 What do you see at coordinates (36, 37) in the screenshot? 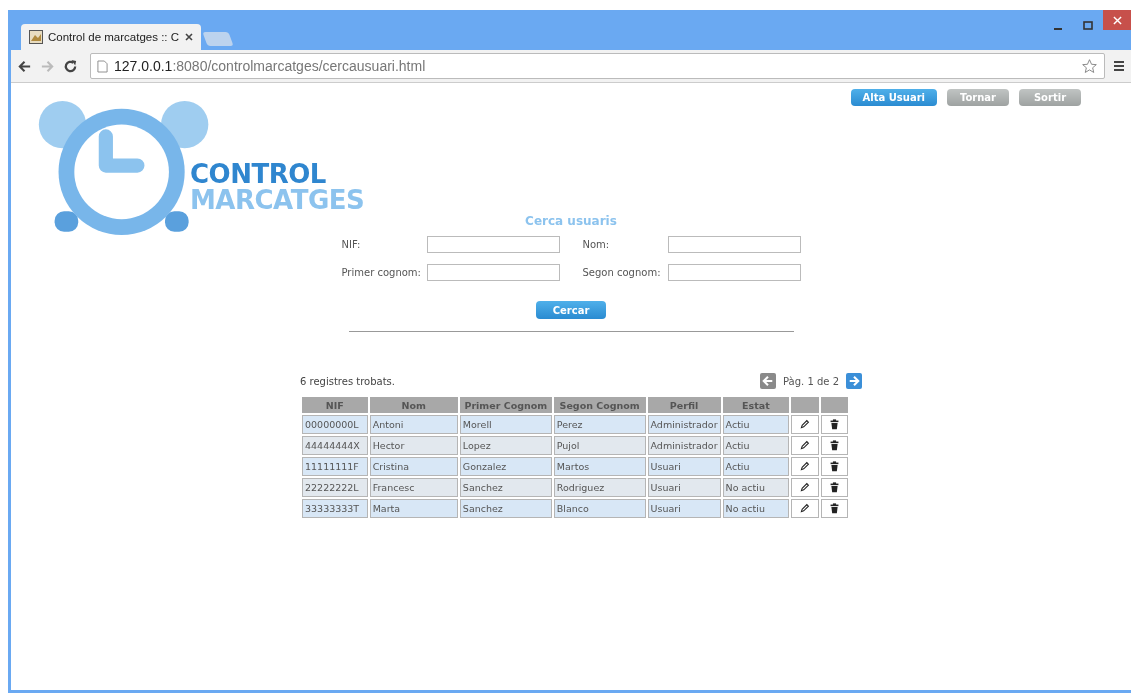
I see `favicon-icon` at bounding box center [36, 37].